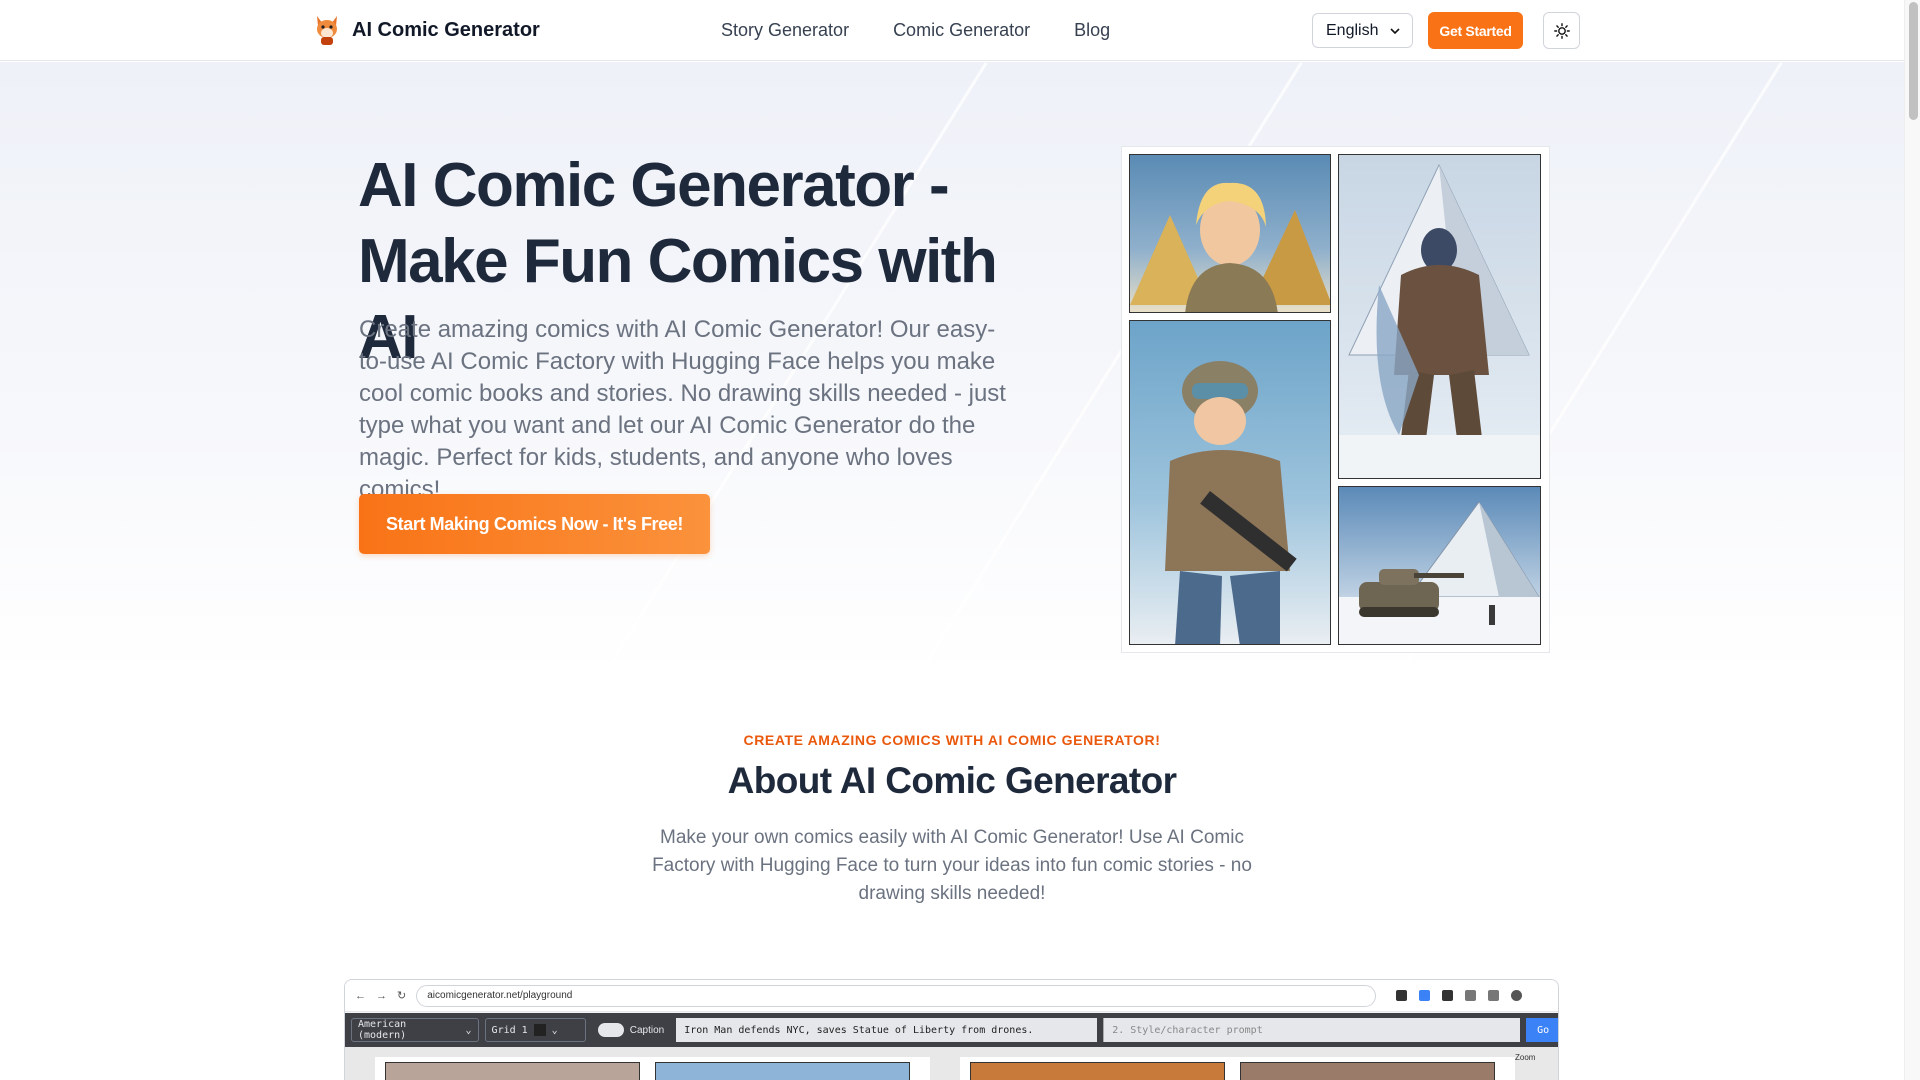 The image size is (1920, 1080). What do you see at coordinates (1912, 540) in the screenshot?
I see `page-scrollbar` at bounding box center [1912, 540].